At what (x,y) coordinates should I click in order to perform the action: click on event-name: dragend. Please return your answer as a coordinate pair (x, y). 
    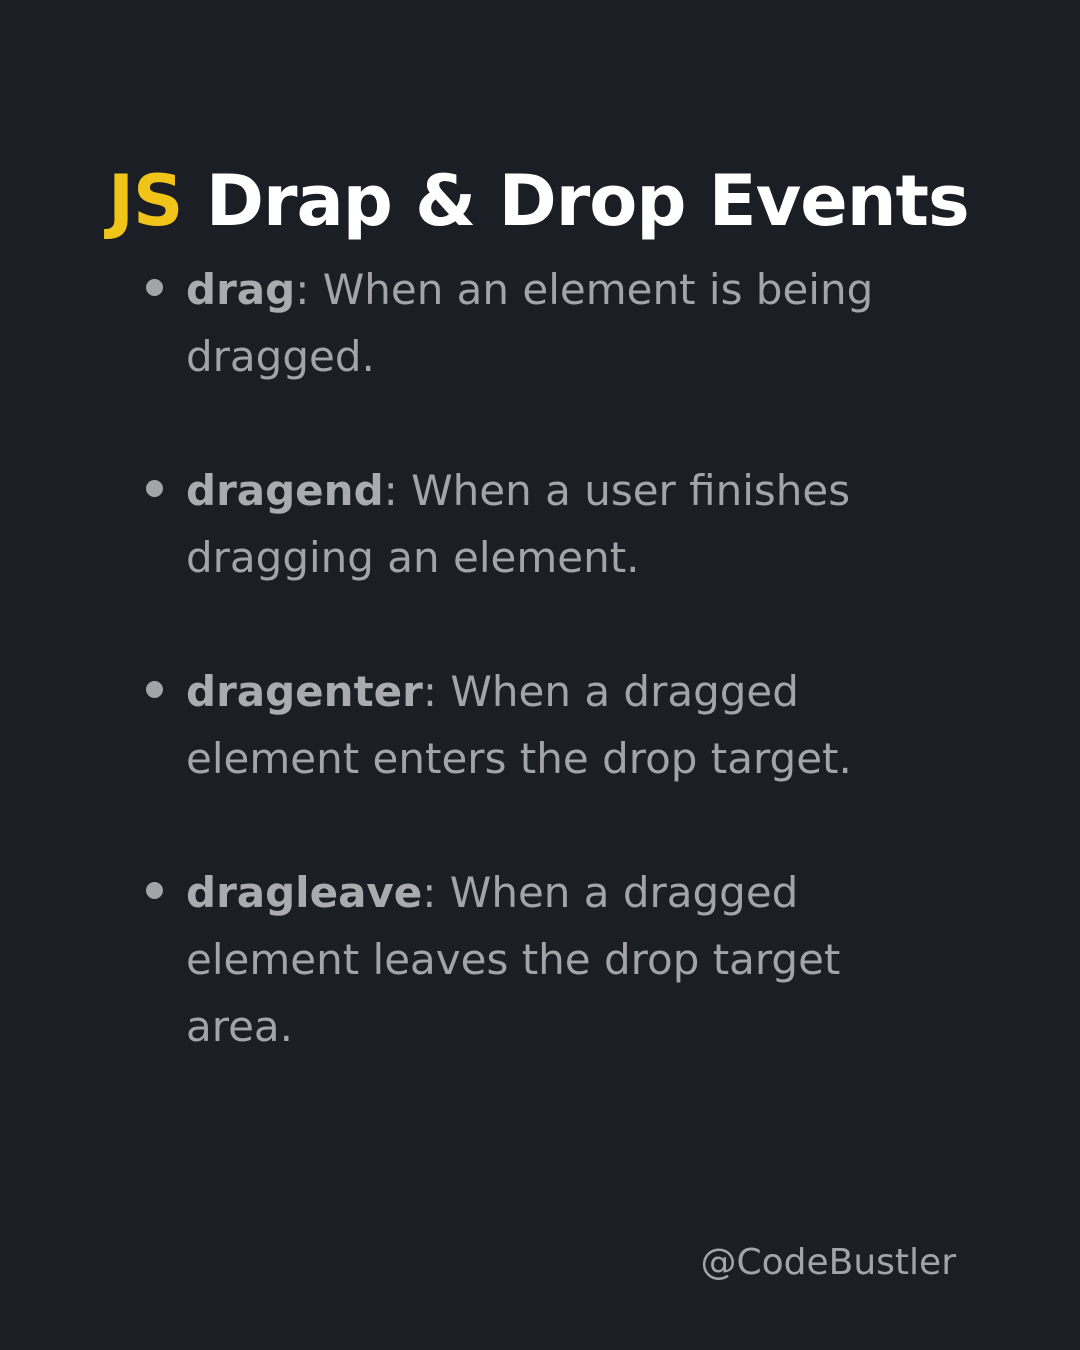
    Looking at the image, I should click on (285, 490).